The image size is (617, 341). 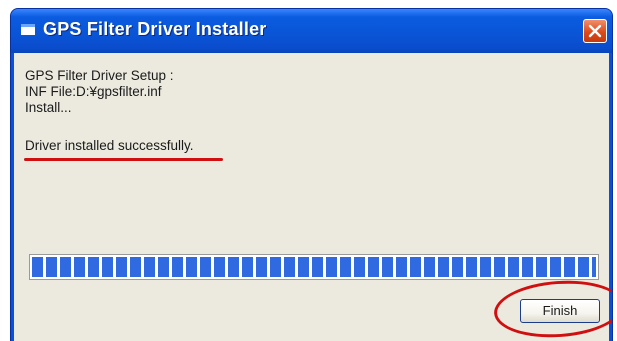 What do you see at coordinates (123, 159) in the screenshot?
I see `status-underline-annotation` at bounding box center [123, 159].